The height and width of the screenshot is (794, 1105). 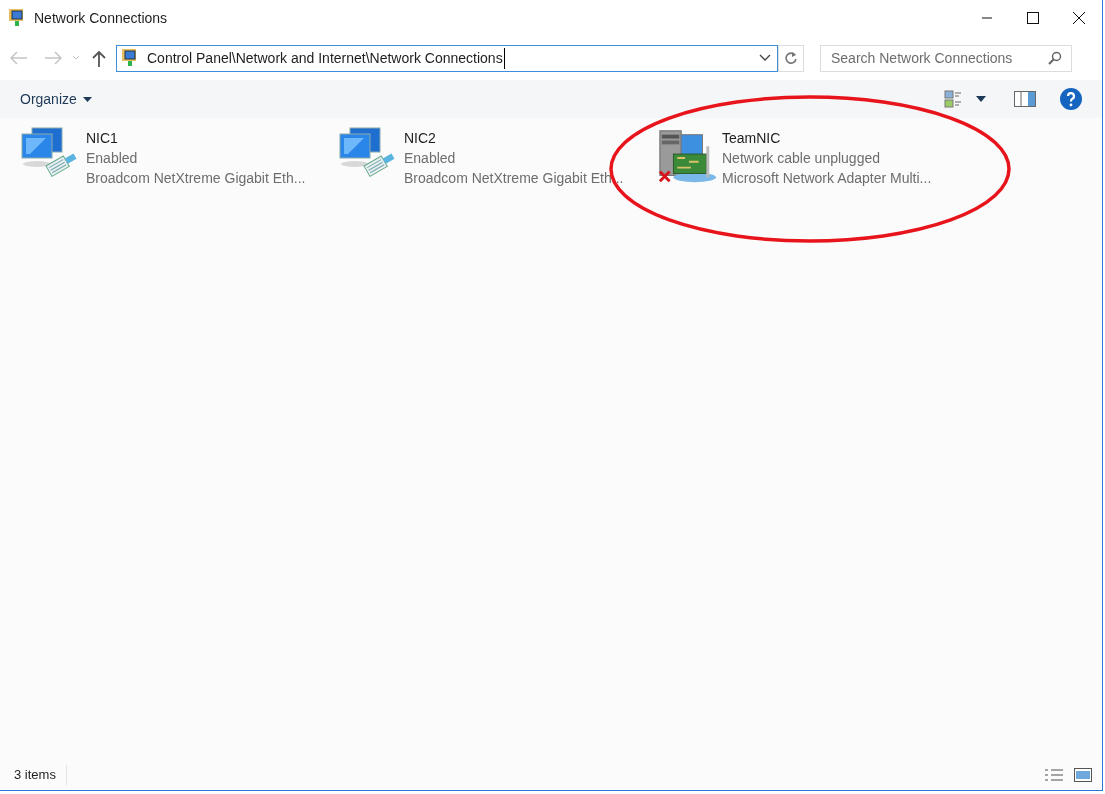 What do you see at coordinates (946, 58) in the screenshot?
I see `search-field: Search Network Connections` at bounding box center [946, 58].